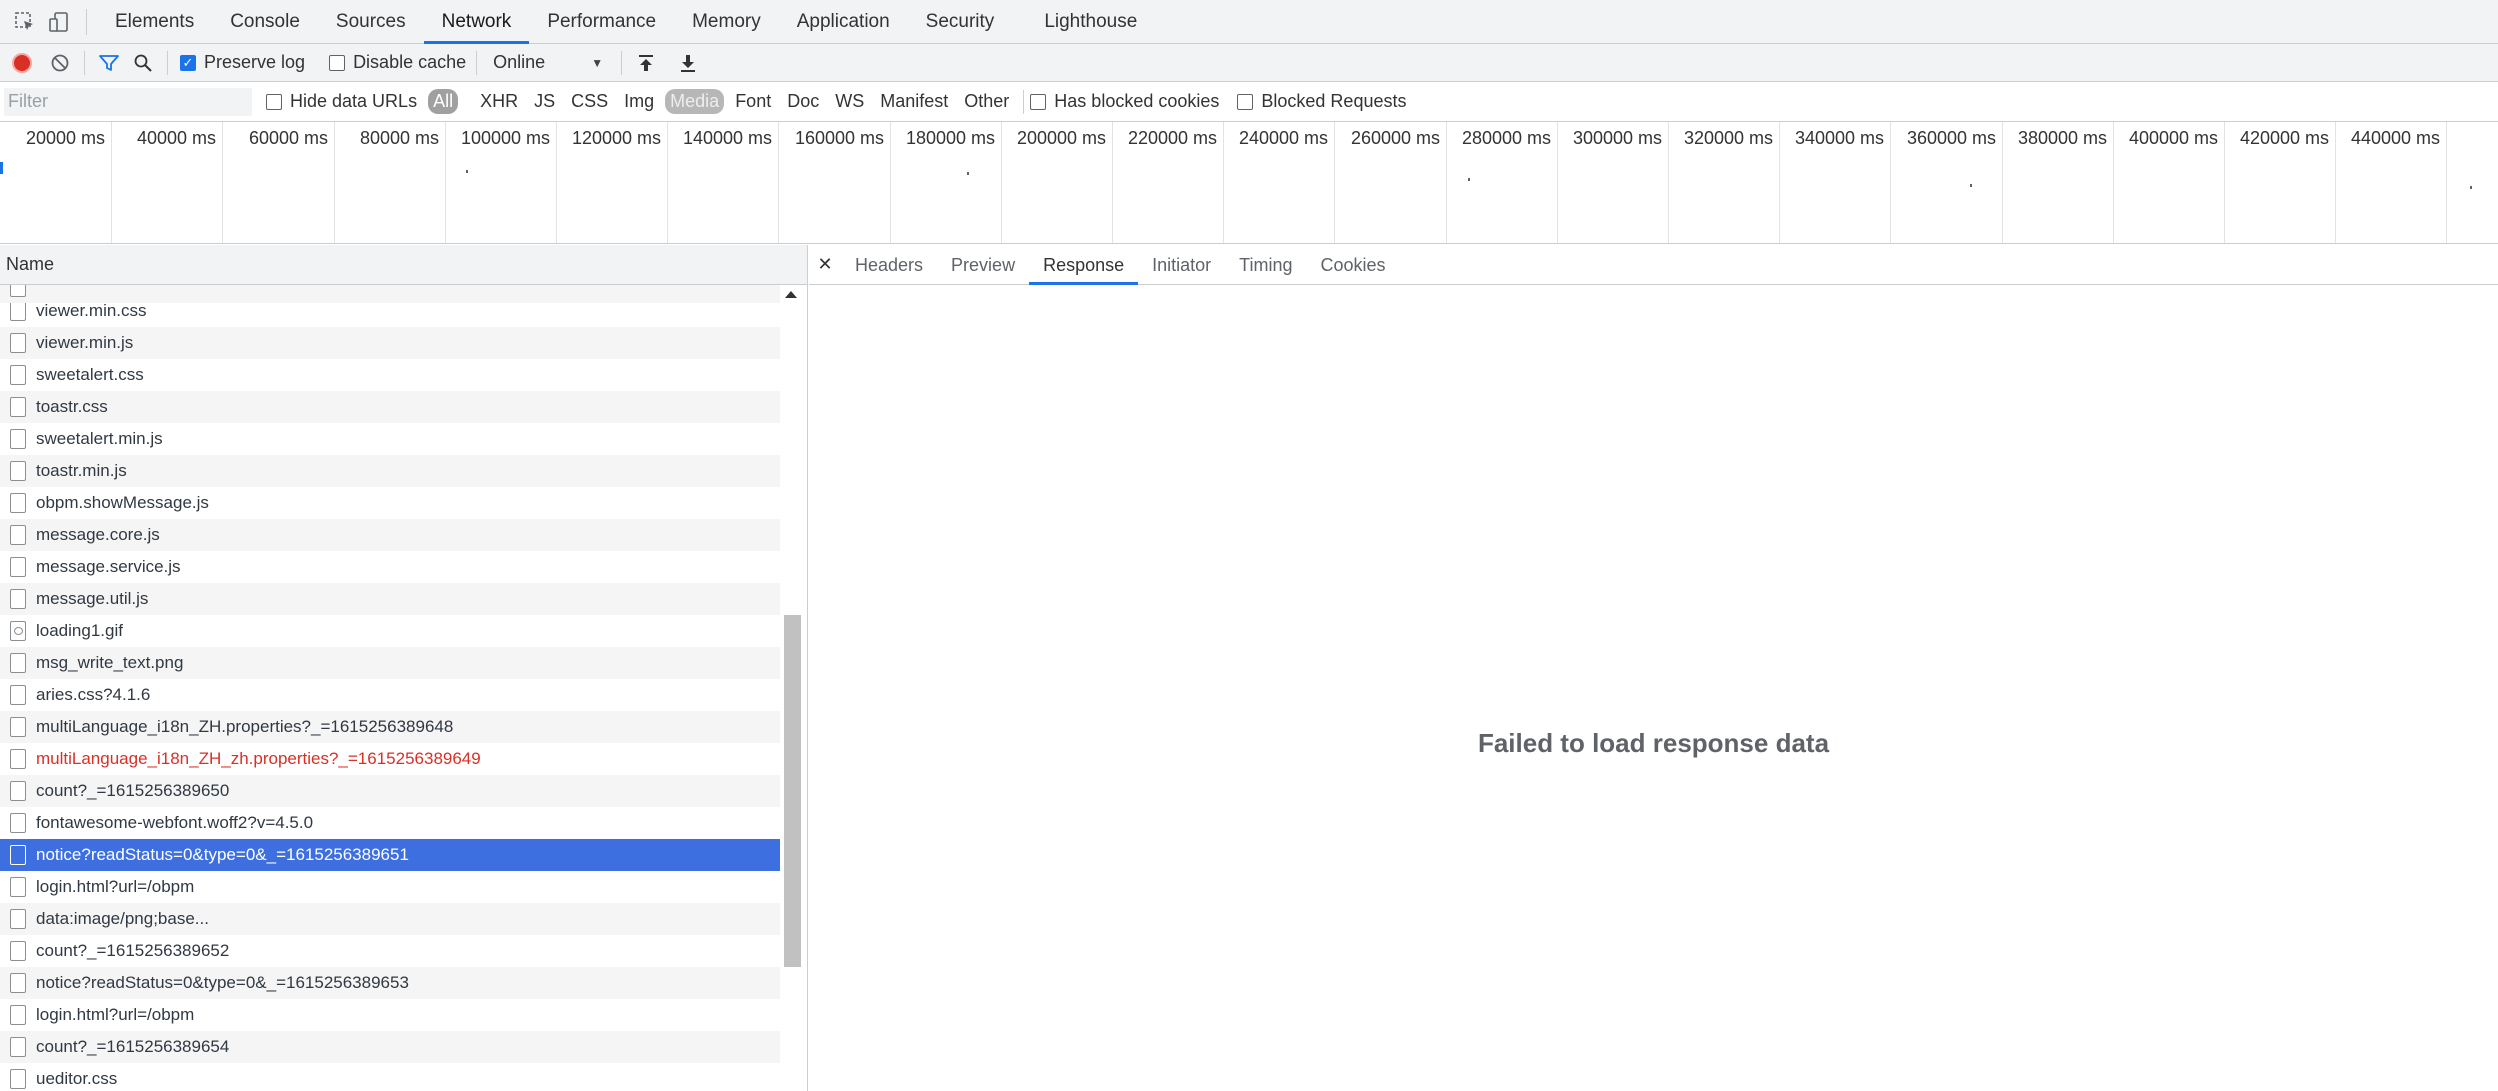  I want to click on type-filter-xhr: XHR, so click(499, 101).